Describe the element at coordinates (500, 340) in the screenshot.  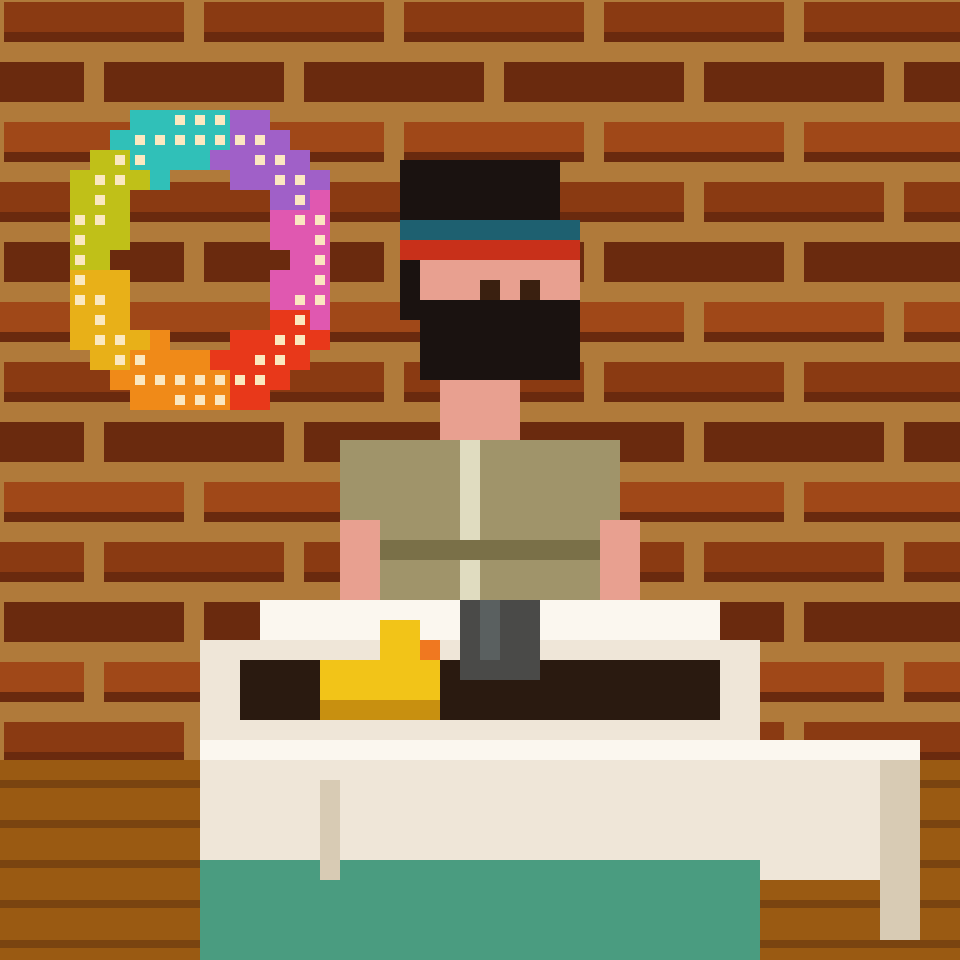
I see `beard` at that location.